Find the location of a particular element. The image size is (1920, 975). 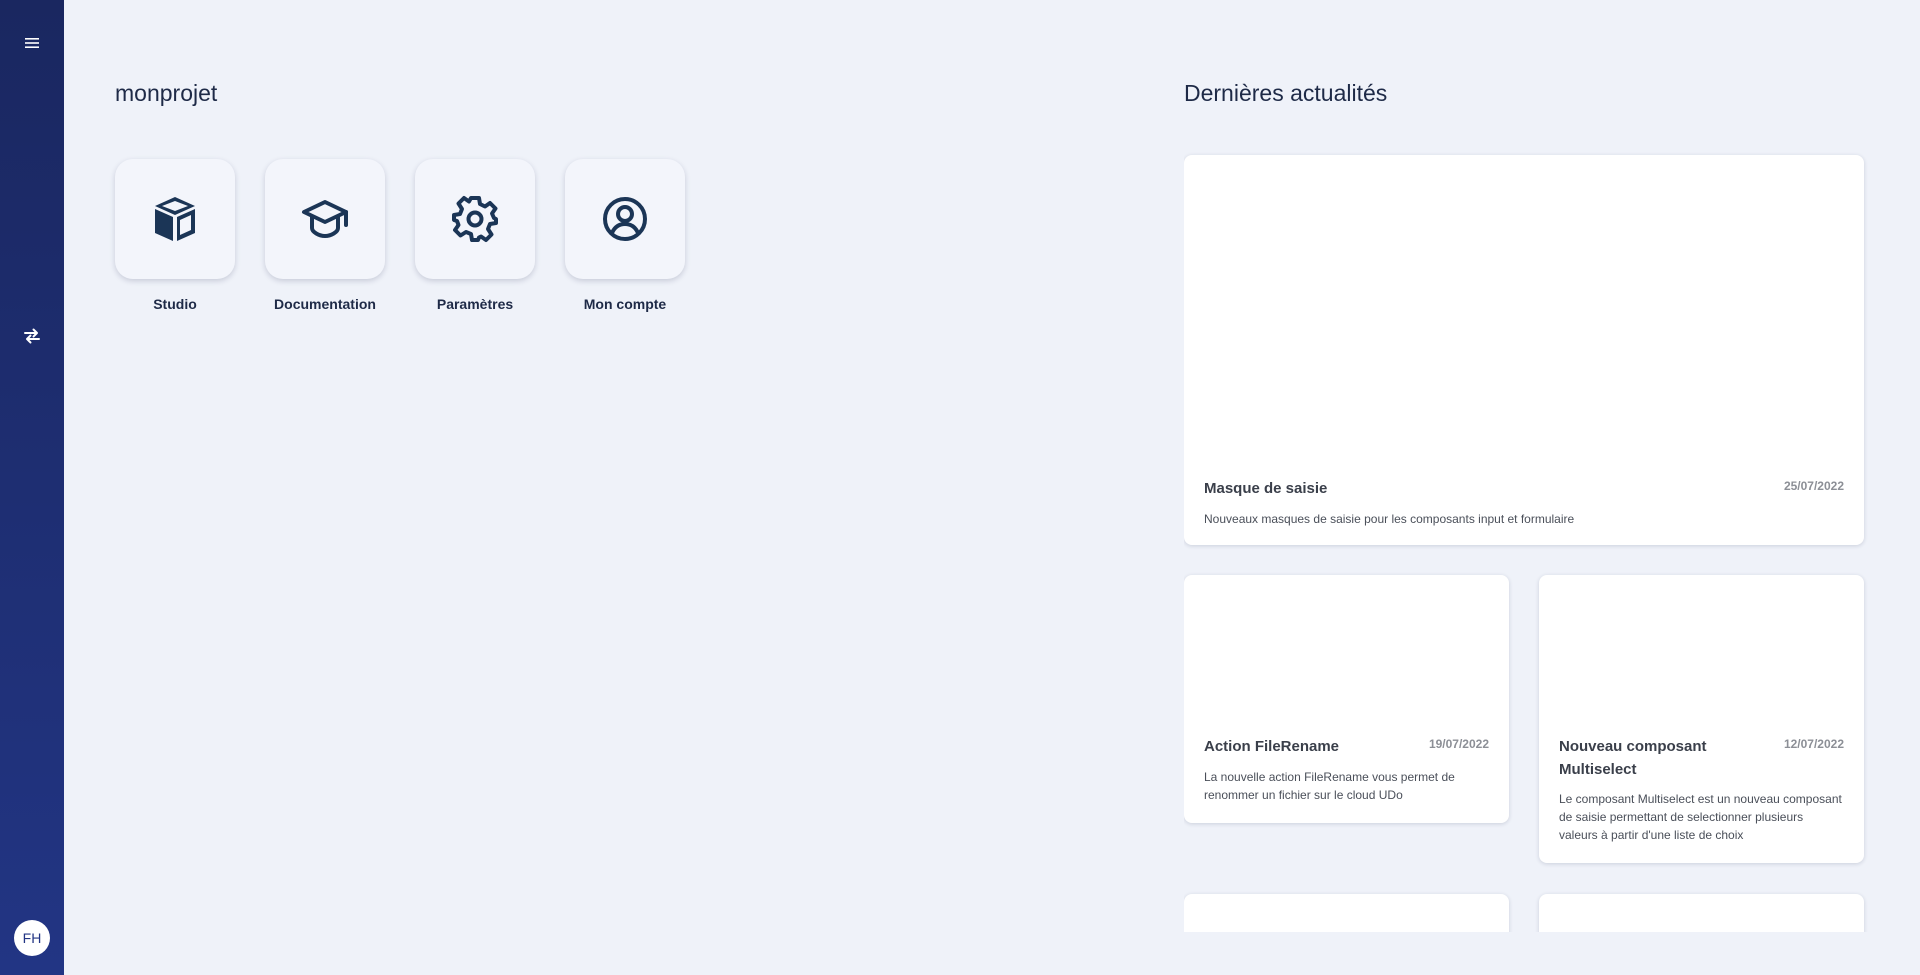

app-documentation: Documentation is located at coordinates (325, 235).